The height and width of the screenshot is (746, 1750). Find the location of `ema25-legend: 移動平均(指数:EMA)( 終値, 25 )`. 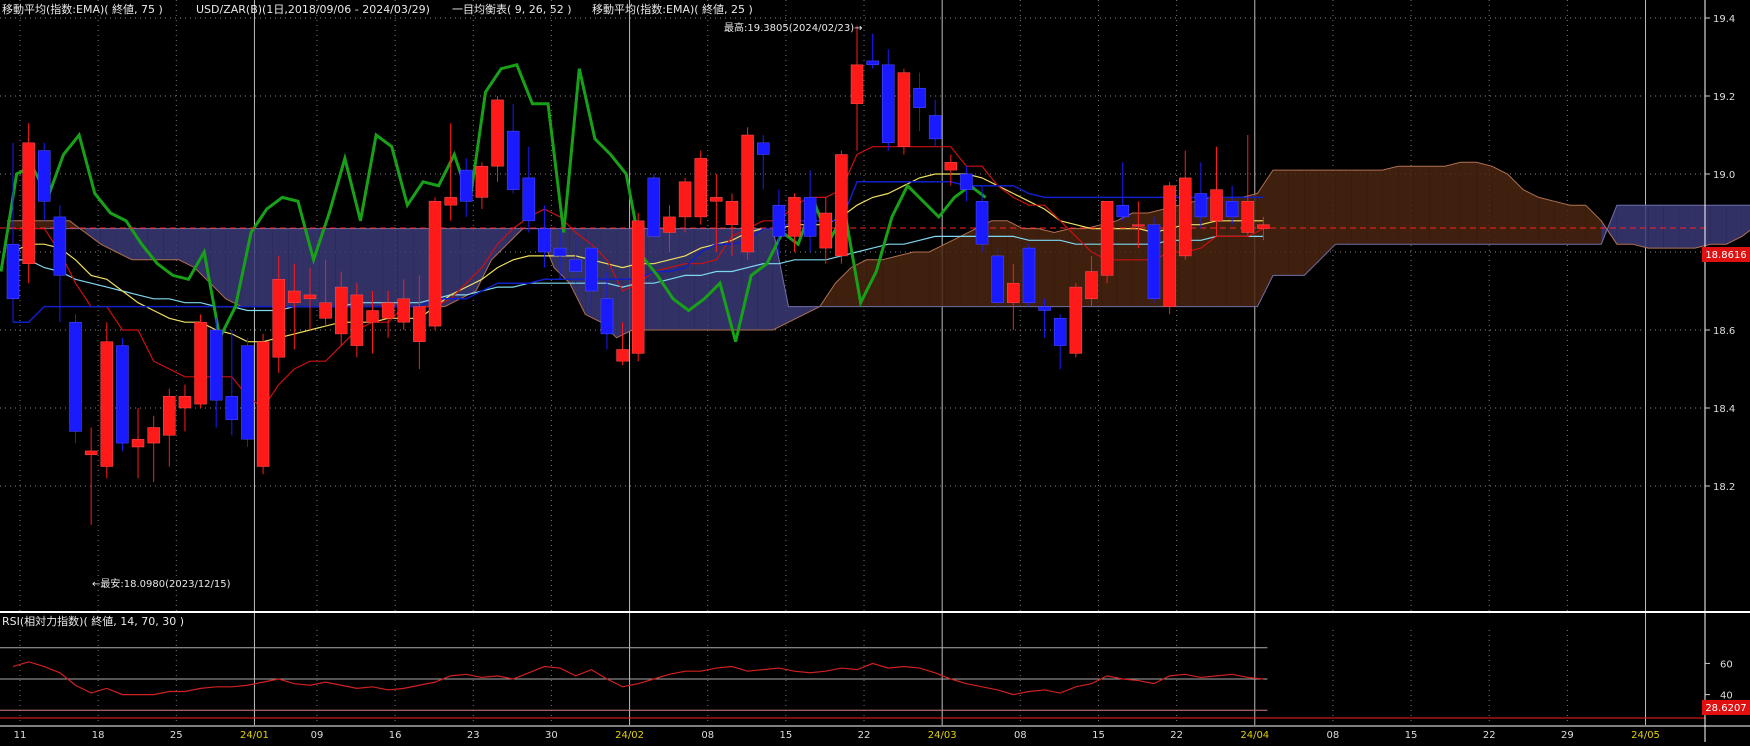

ema25-legend: 移動平均(指数:EMA)( 終値, 25 ) is located at coordinates (672, 9).